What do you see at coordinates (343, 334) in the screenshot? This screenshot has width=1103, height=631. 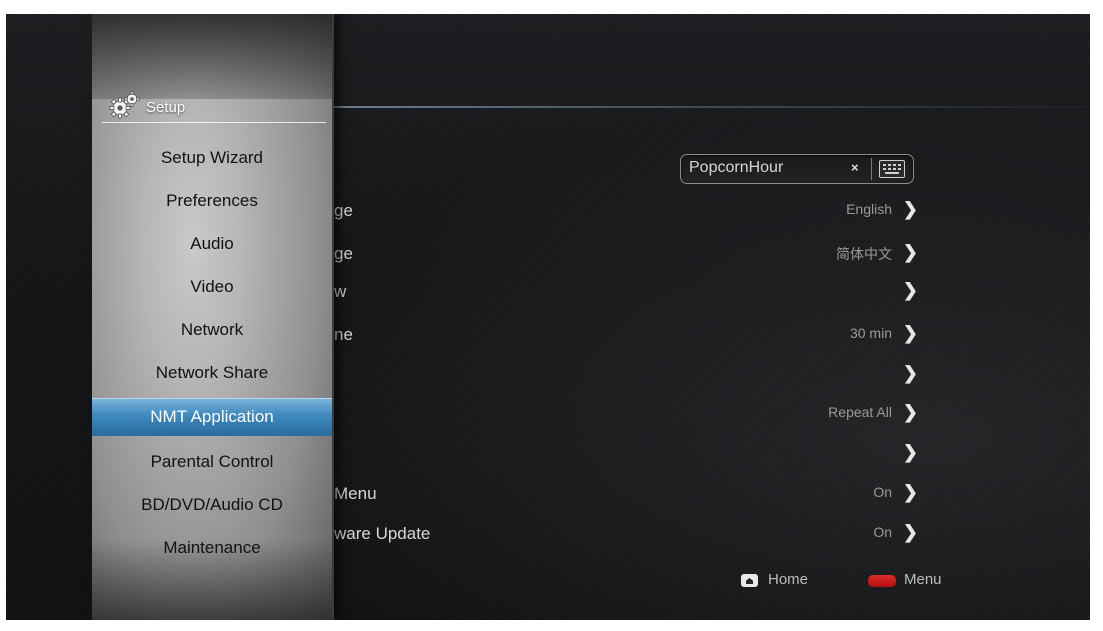 I see `setting-label: ne` at bounding box center [343, 334].